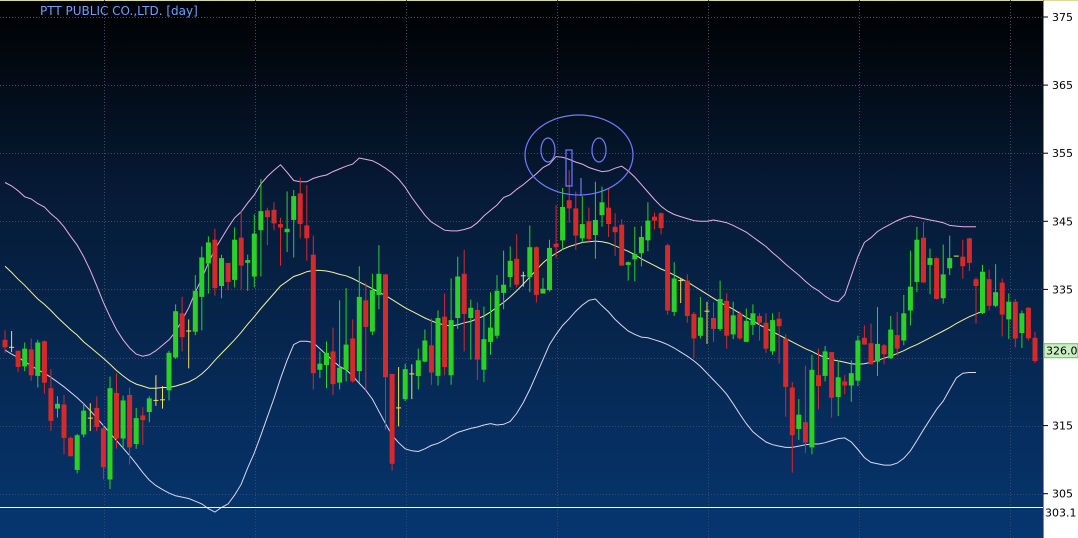 The width and height of the screenshot is (1078, 538). What do you see at coordinates (119, 11) in the screenshot?
I see `chart-title: PTT PUBLIC CO.,LTD. [day]` at bounding box center [119, 11].